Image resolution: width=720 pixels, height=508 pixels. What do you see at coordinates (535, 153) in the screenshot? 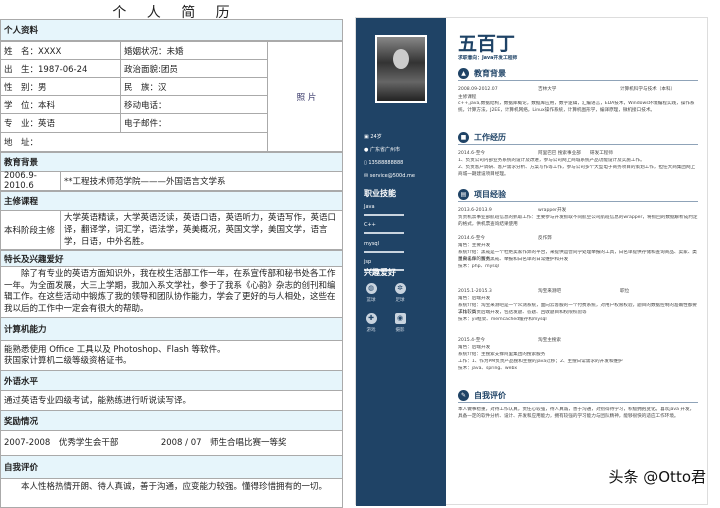
I see `work-line: 2014.6-至今 阿里巴巴 搜索事业部 研发工程师` at bounding box center [535, 153].